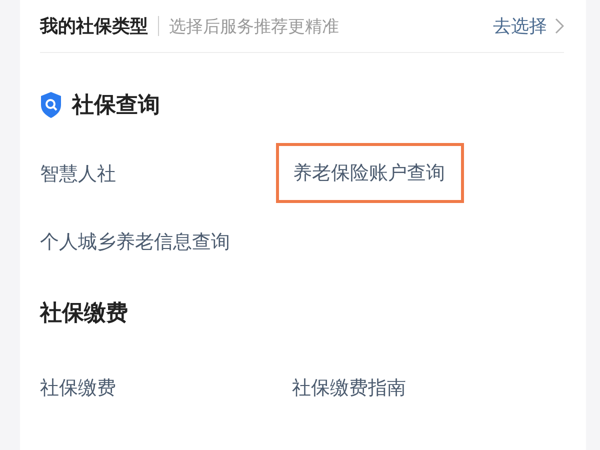 The width and height of the screenshot is (600, 450). Describe the element at coordinates (349, 388) in the screenshot. I see `service-link: 社保缴费指南` at that location.